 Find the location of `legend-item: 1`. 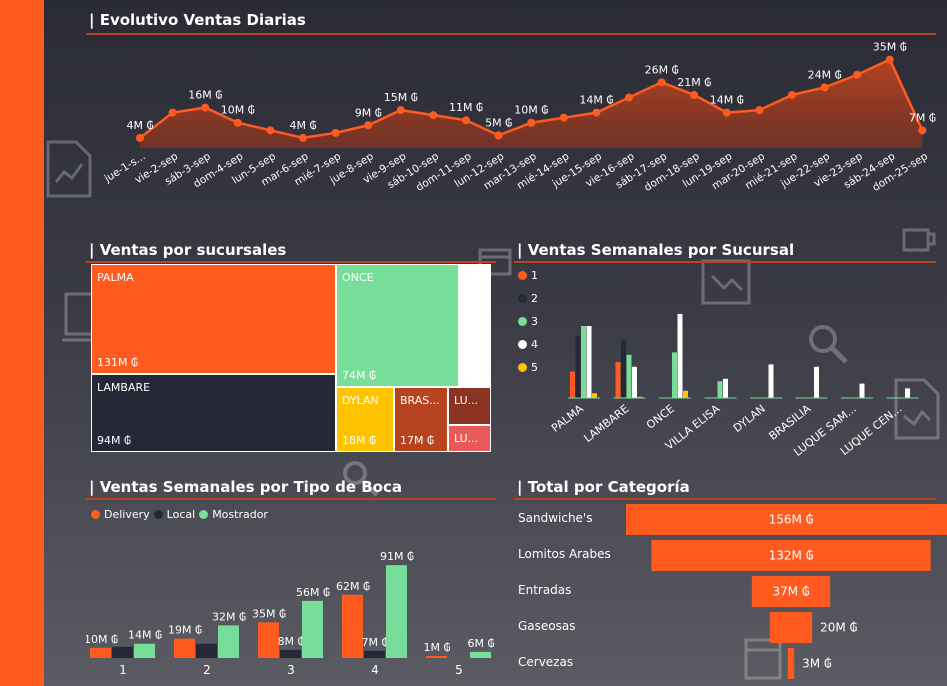

legend-item: 1 is located at coordinates (528, 275).